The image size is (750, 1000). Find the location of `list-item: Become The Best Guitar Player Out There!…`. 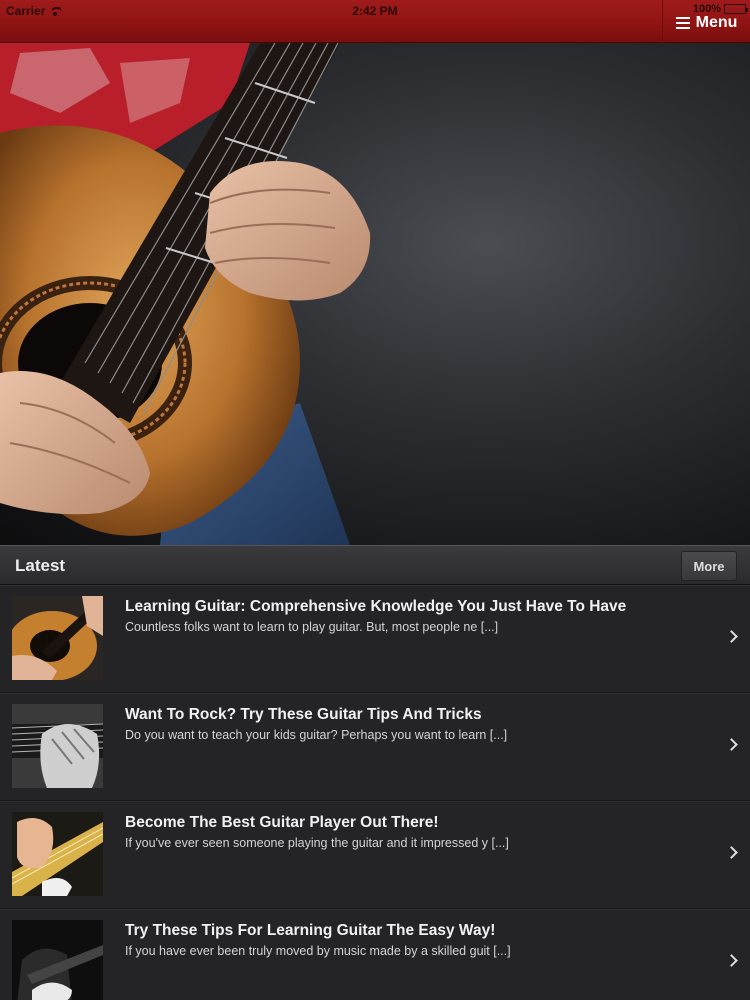

list-item: Become The Best Guitar Player Out There!… is located at coordinates (375, 855).